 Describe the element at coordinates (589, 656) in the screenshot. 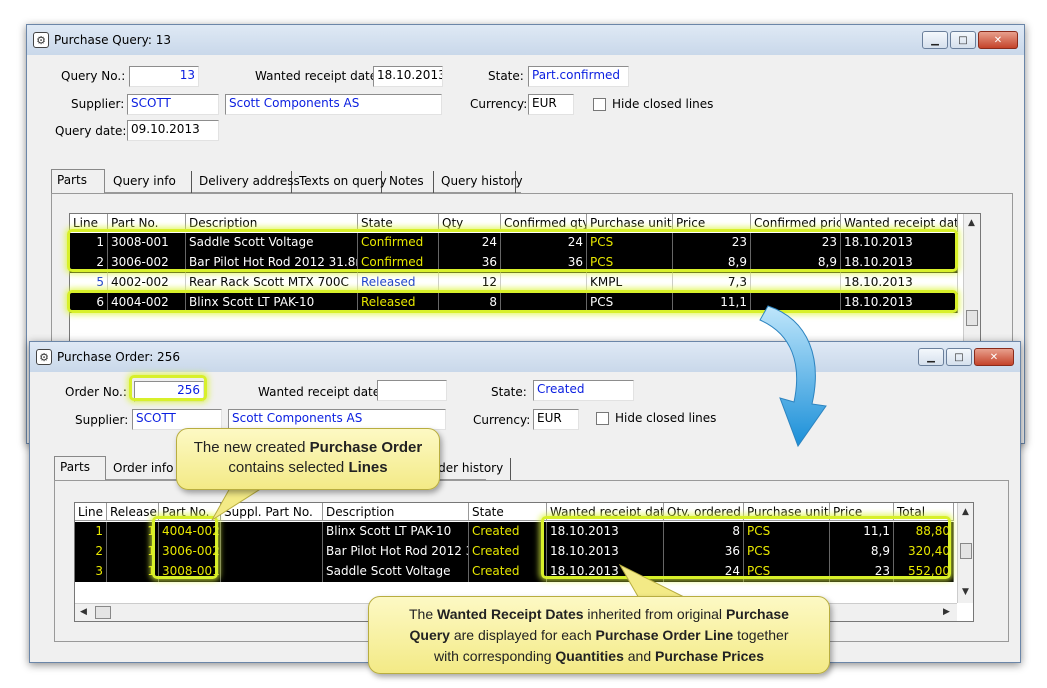

I see `callout-bold-text: Quantities` at that location.